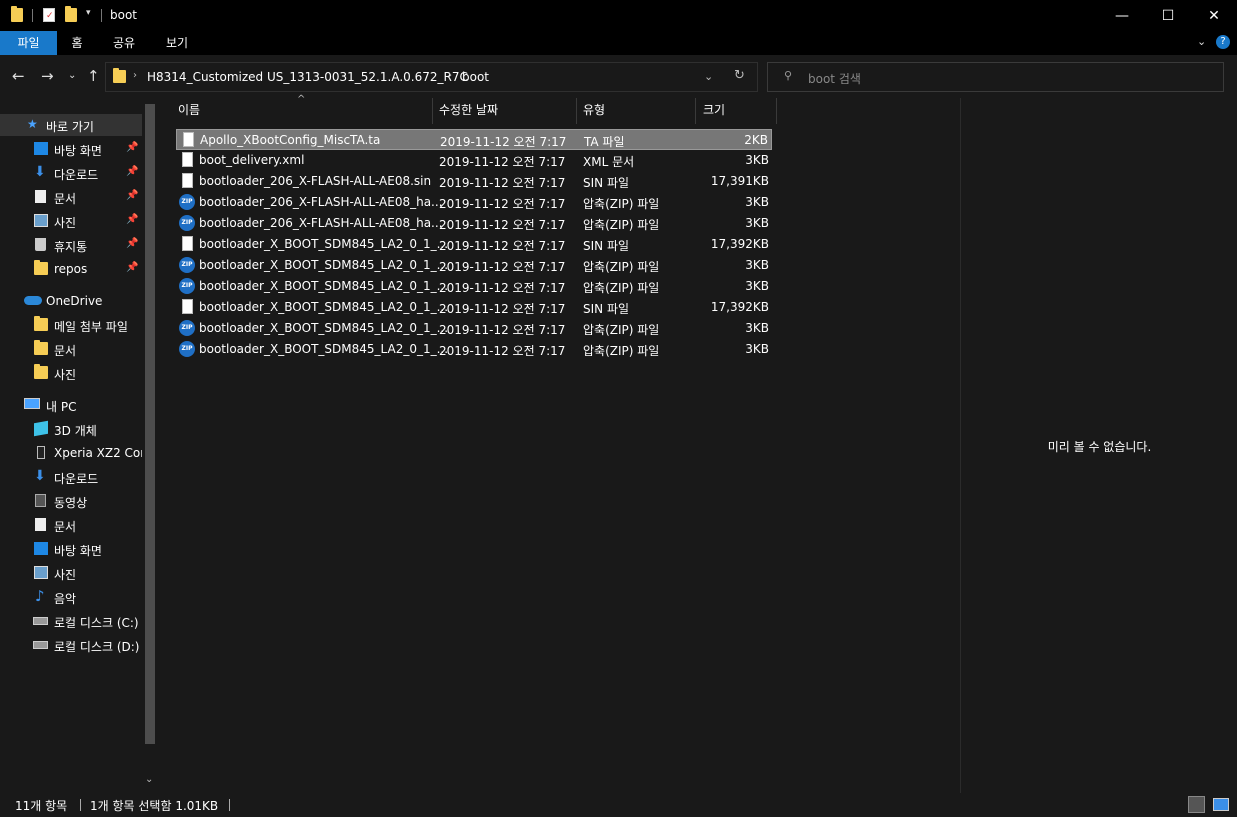 This screenshot has height=817, width=1237. What do you see at coordinates (739, 75) in the screenshot?
I see `refresh-icon: ↻` at bounding box center [739, 75].